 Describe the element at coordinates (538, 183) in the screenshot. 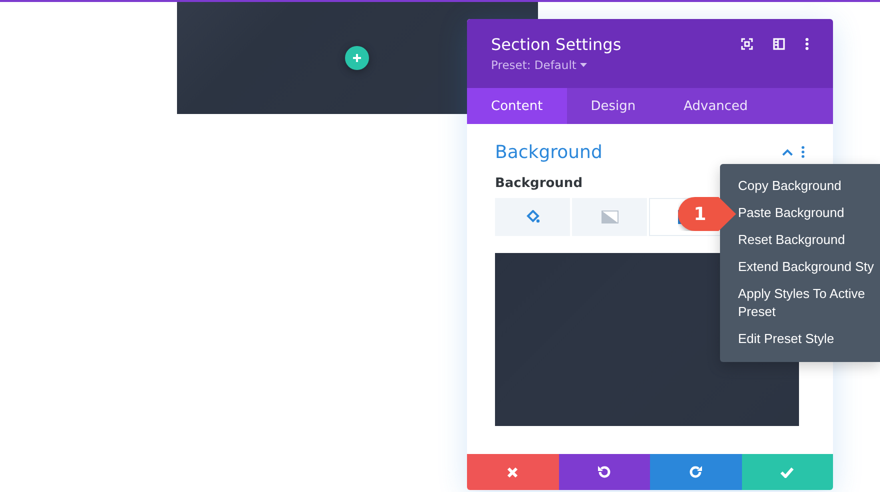

I see `field-label: Background` at that location.